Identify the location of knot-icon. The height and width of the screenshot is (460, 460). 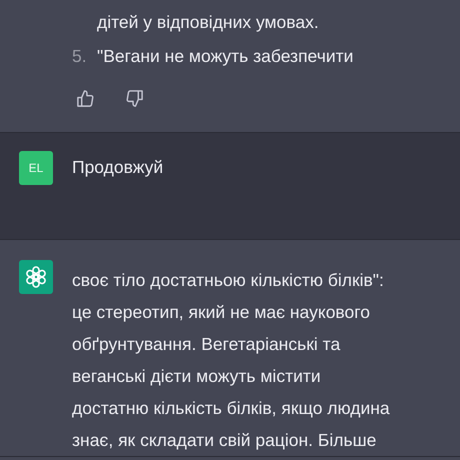
(36, 277).